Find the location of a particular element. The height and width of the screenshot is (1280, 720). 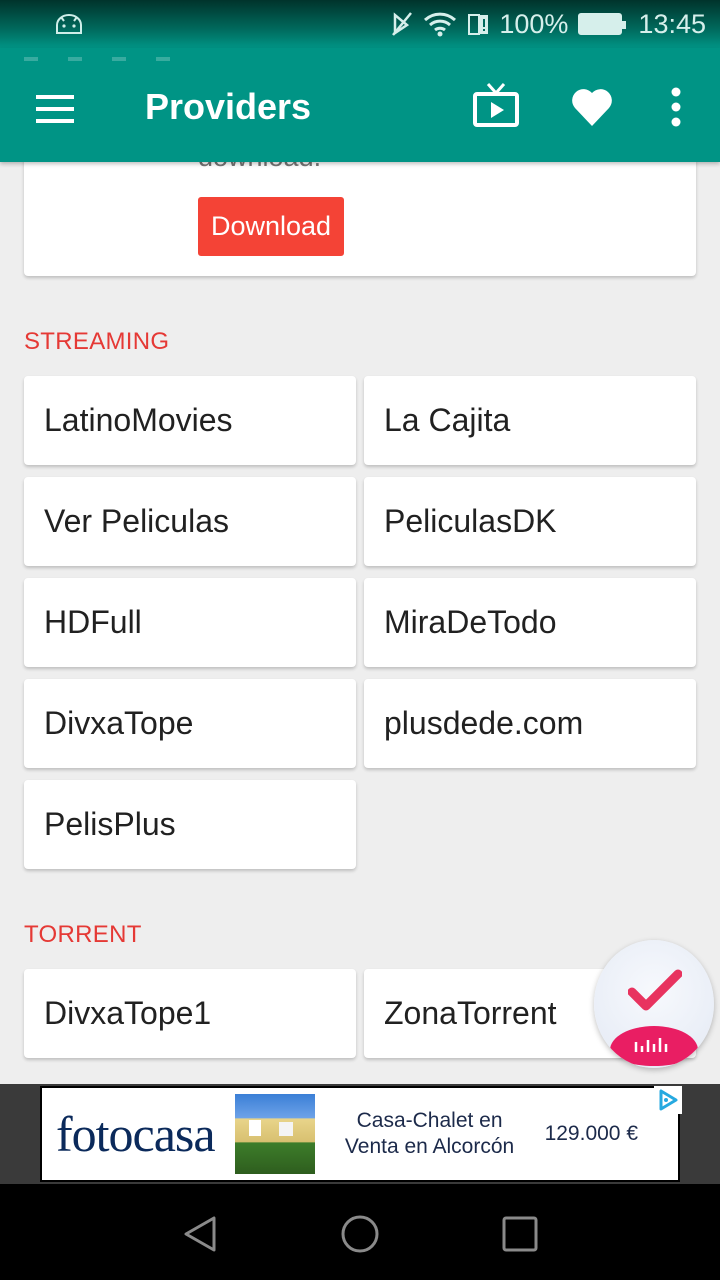

provider-item: MiraDeTodo is located at coordinates (530, 622).